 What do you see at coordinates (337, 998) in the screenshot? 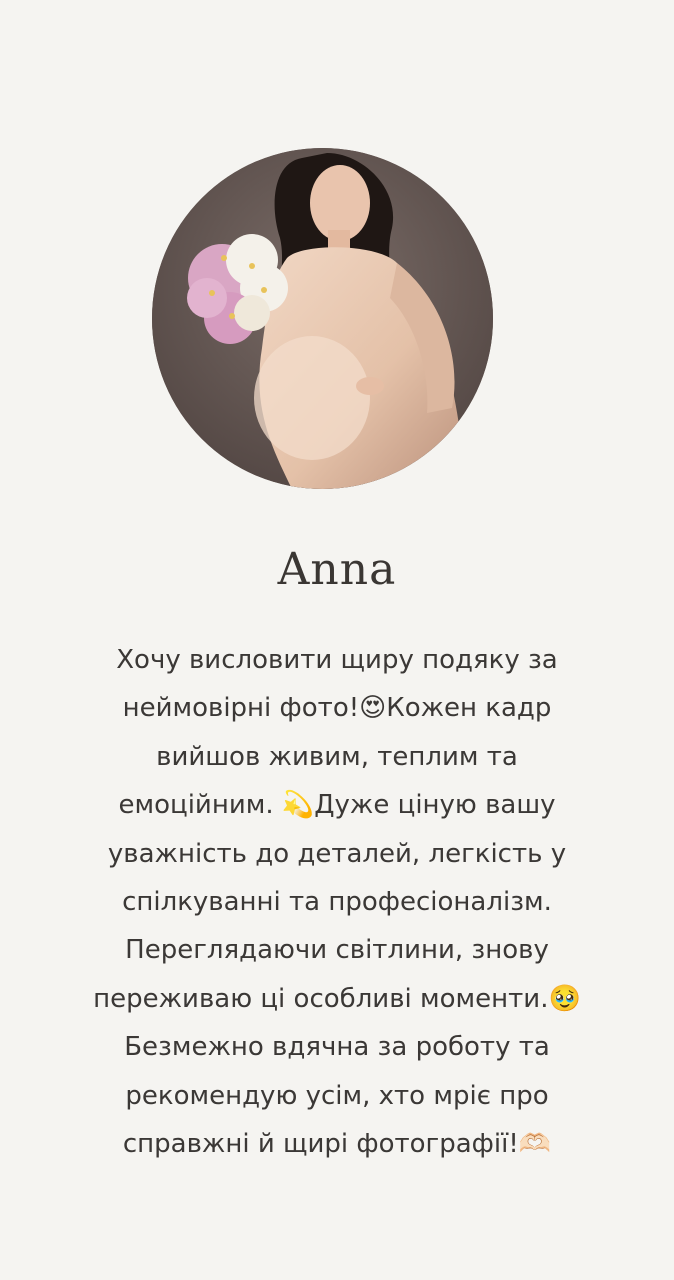
I see `review-line: переживаю ці особливі моменти.🥹` at bounding box center [337, 998].